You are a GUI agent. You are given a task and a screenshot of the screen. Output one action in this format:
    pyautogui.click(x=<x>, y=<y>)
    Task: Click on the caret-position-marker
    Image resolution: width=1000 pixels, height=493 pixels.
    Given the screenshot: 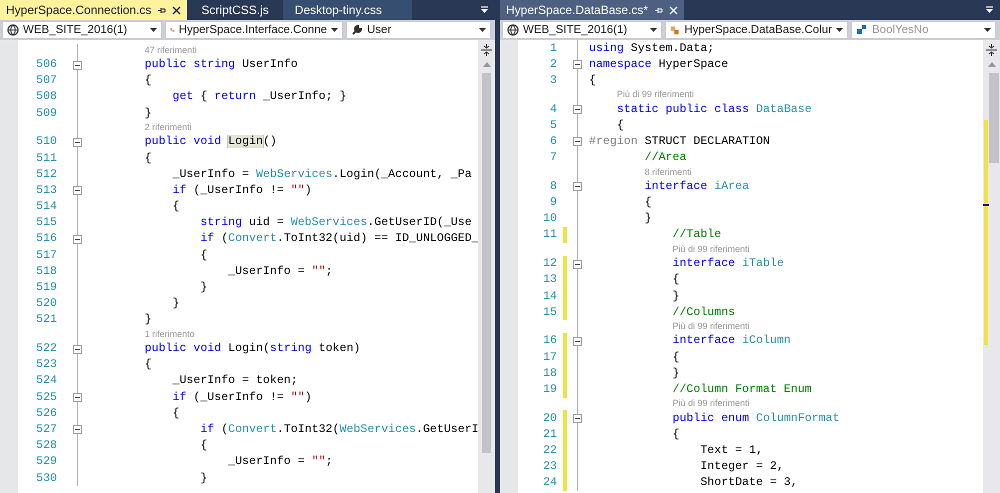 What is the action you would take?
    pyautogui.click(x=986, y=205)
    